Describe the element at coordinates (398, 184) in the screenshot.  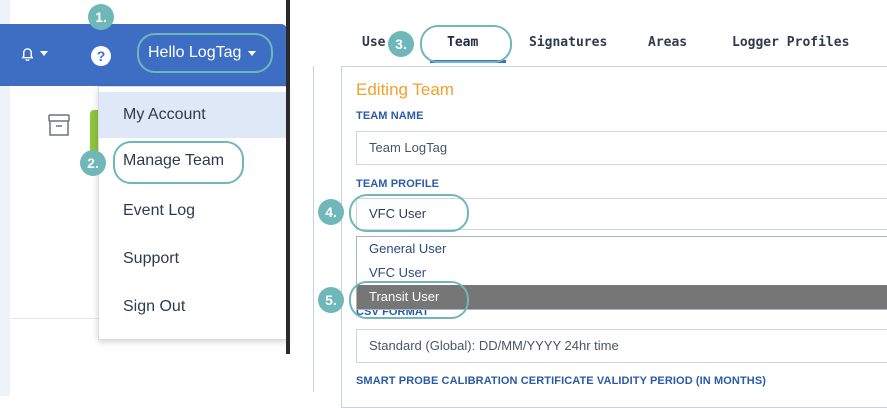
I see `team-profile-label: TEAM PROFILE` at that location.